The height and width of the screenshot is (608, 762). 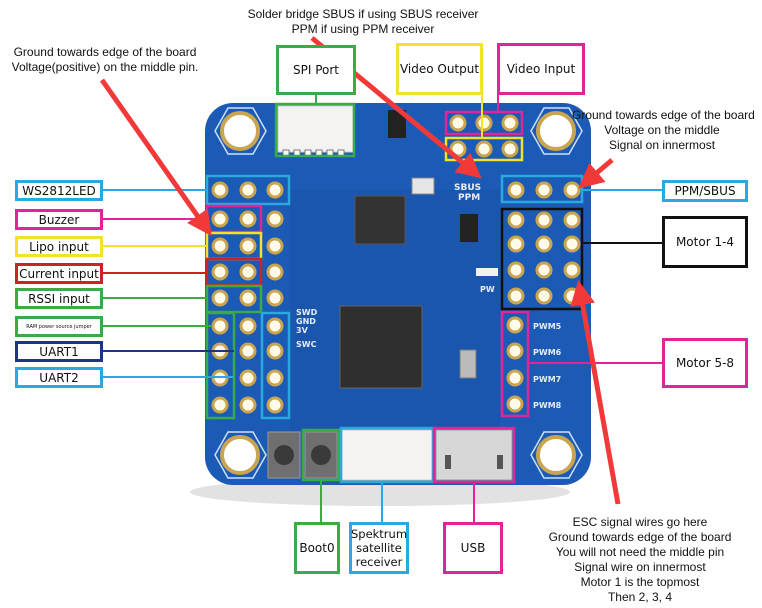 What do you see at coordinates (544, 244) in the screenshot?
I see `motor-pad-r1-c1` at bounding box center [544, 244].